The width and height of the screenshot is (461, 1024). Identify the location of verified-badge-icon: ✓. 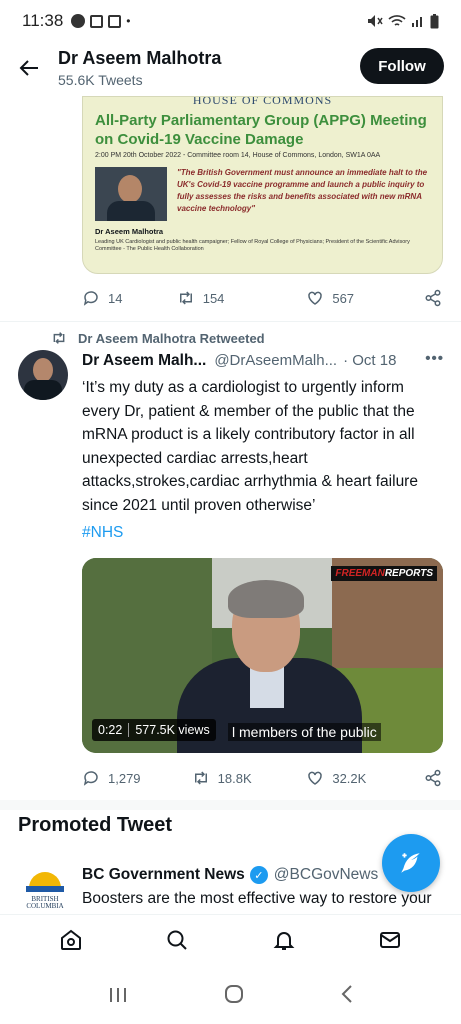
(258, 875).